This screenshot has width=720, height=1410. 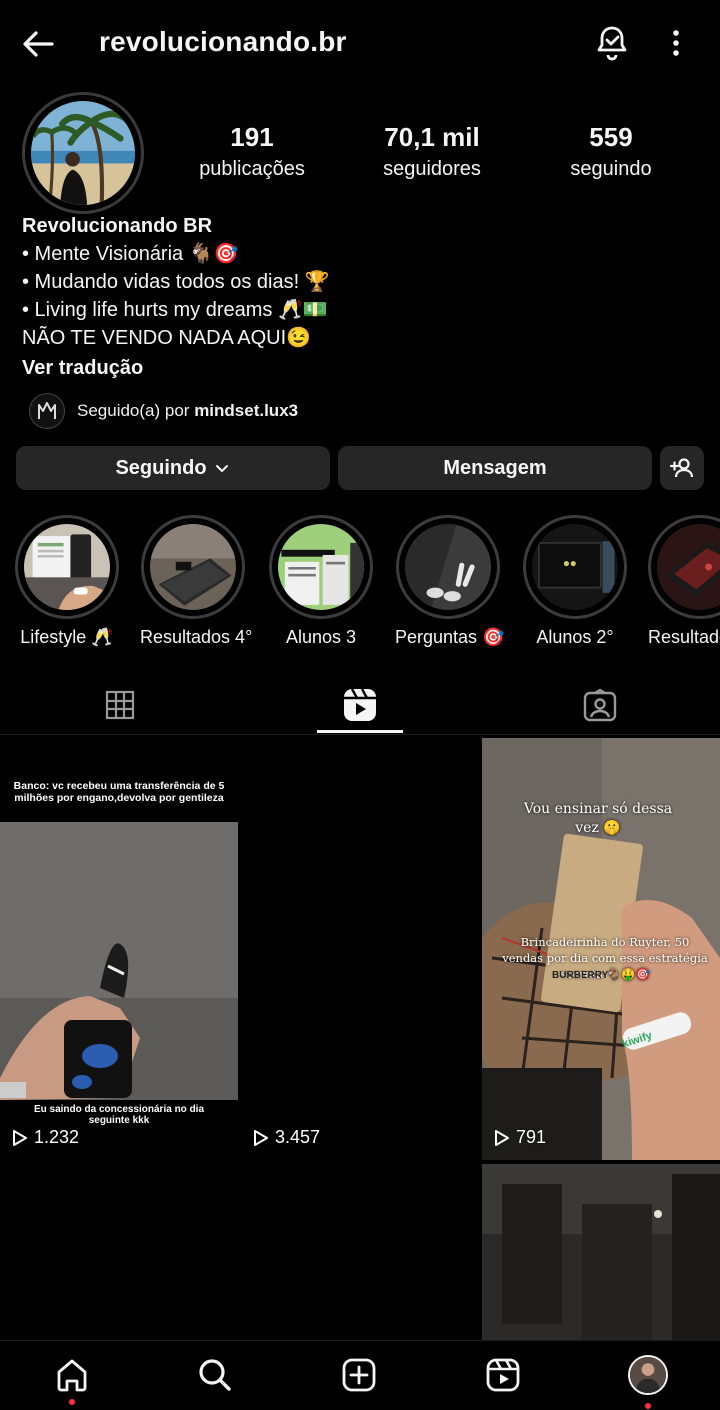 I want to click on highlight-item: Resultado, so click(x=684, y=581).